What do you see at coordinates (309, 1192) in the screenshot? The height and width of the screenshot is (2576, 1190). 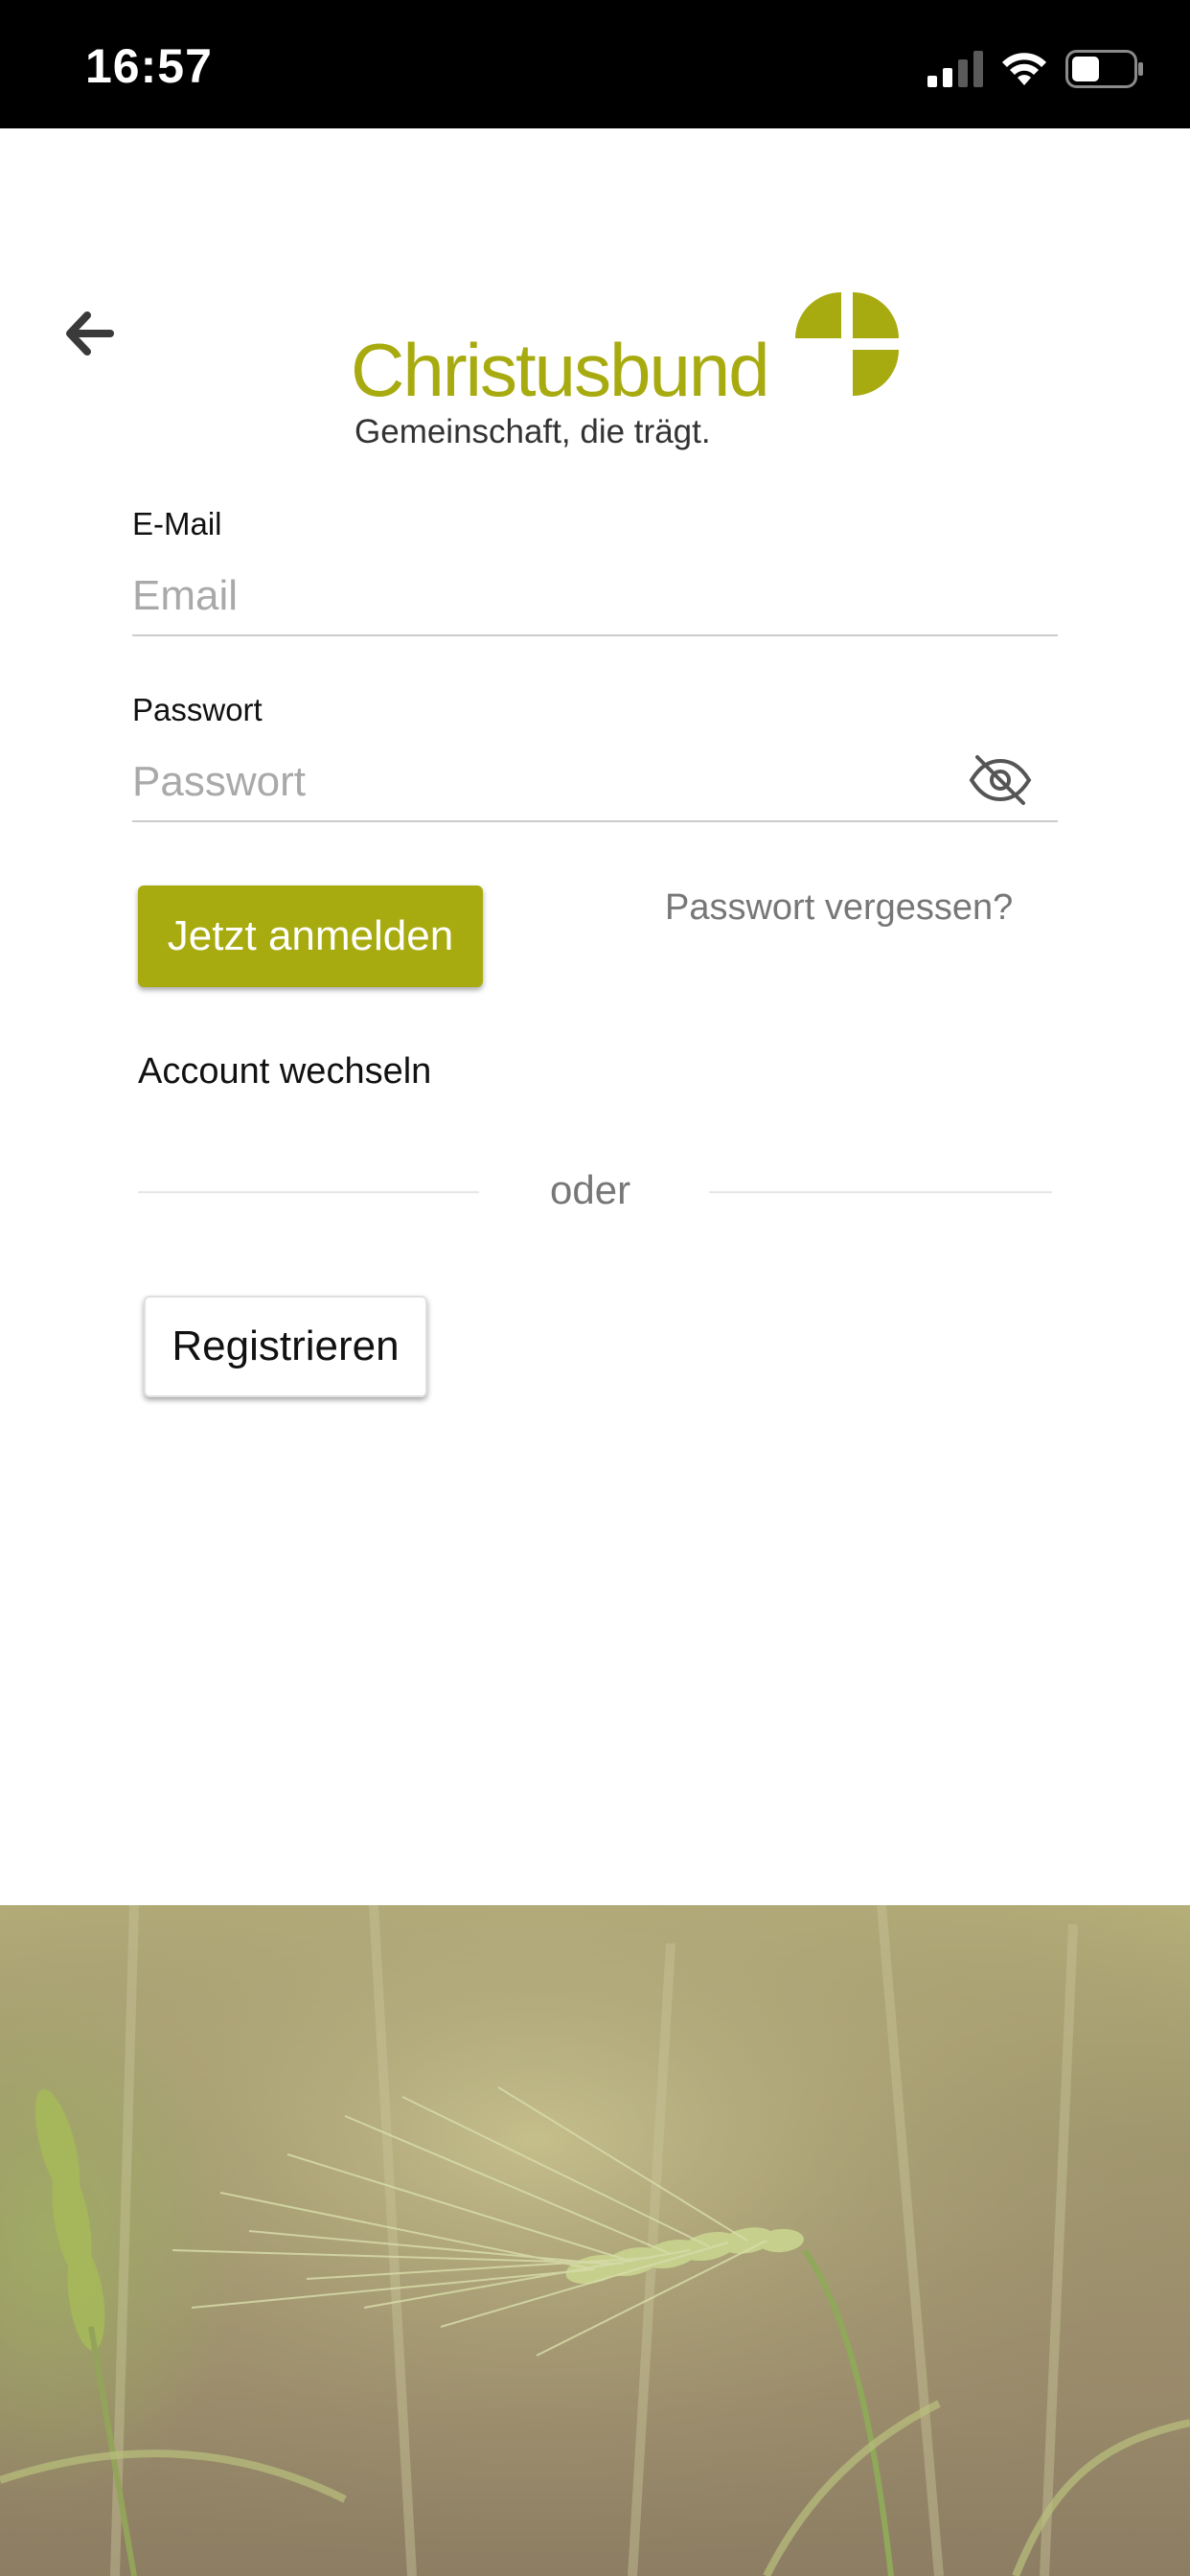 I see `divider-left` at bounding box center [309, 1192].